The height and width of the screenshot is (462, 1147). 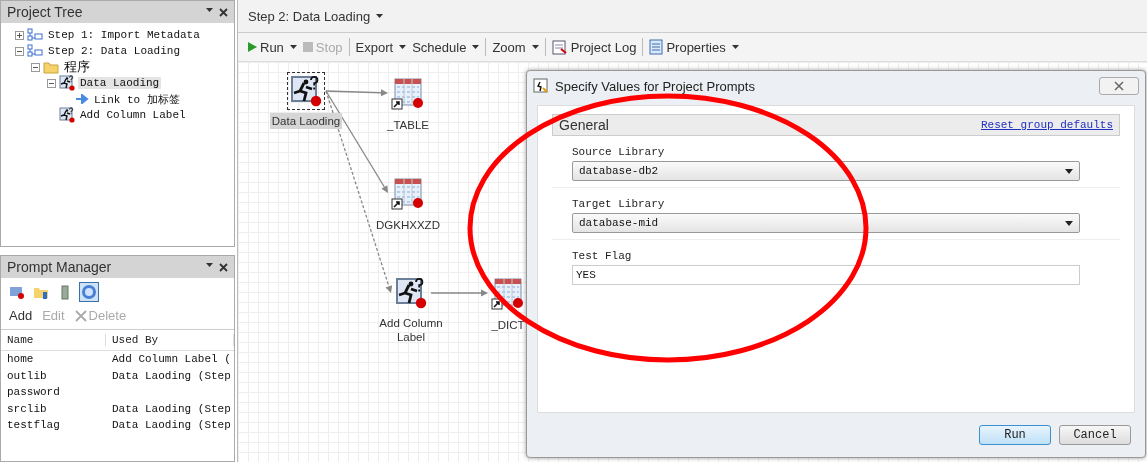 I want to click on node-label: _DICT, so click(x=508, y=325).